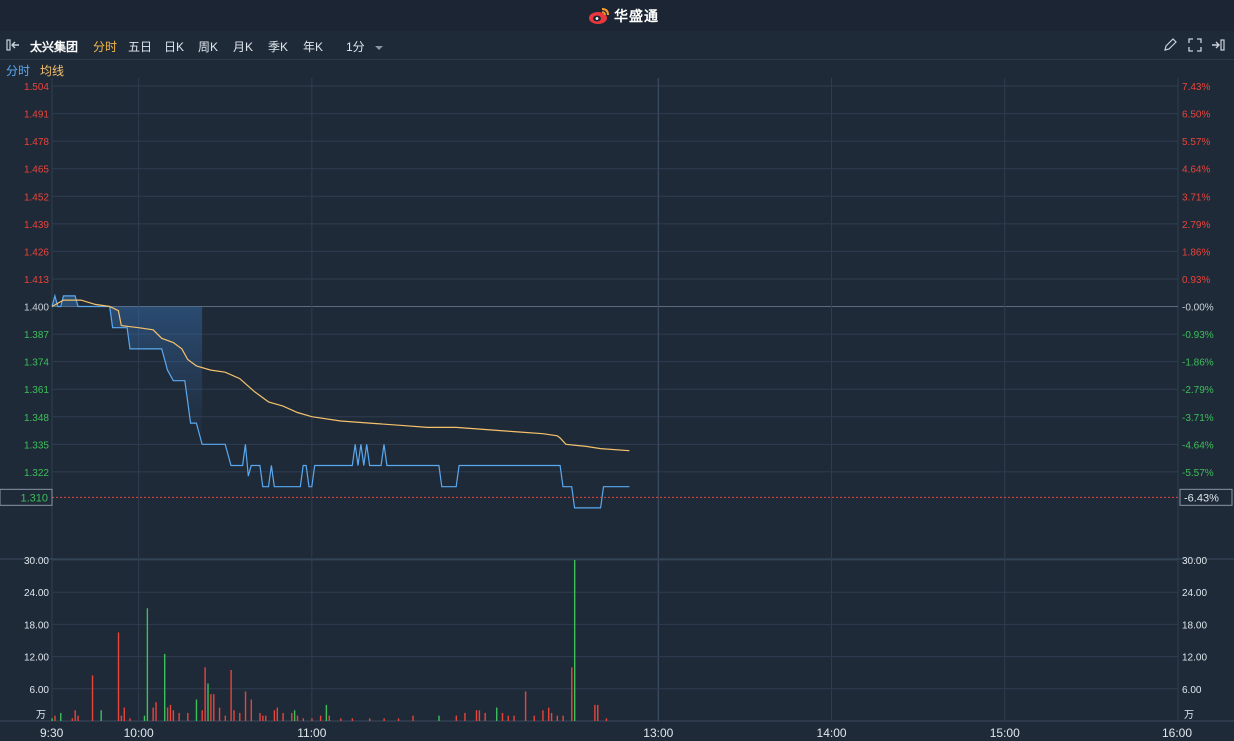  I want to click on time-tick-label: 9:30, so click(52, 733).